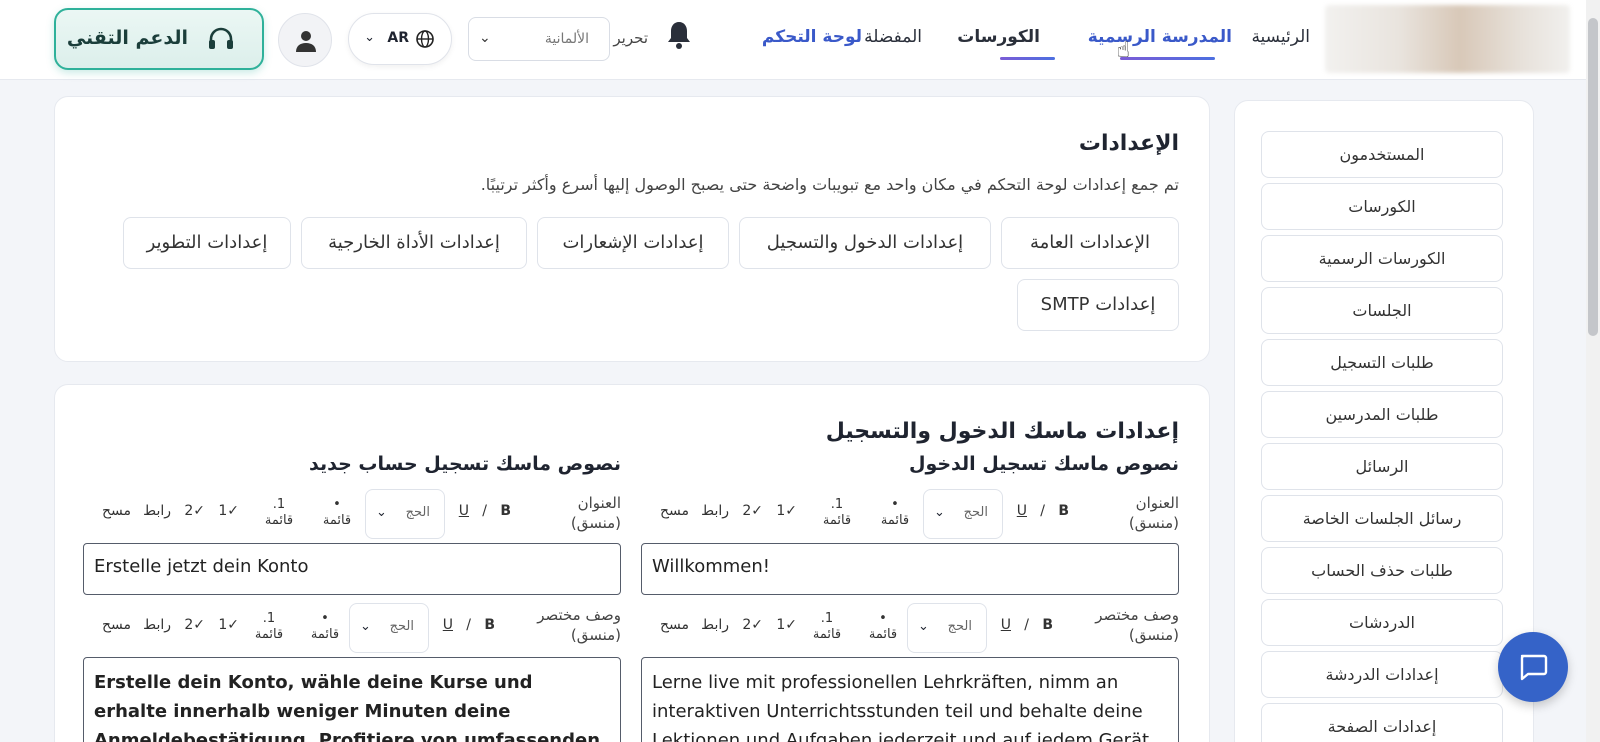 This screenshot has width=1600, height=742. What do you see at coordinates (1382, 674) in the screenshot?
I see `sidebar-item-chat-settings: إعدادات الدردشة` at bounding box center [1382, 674].